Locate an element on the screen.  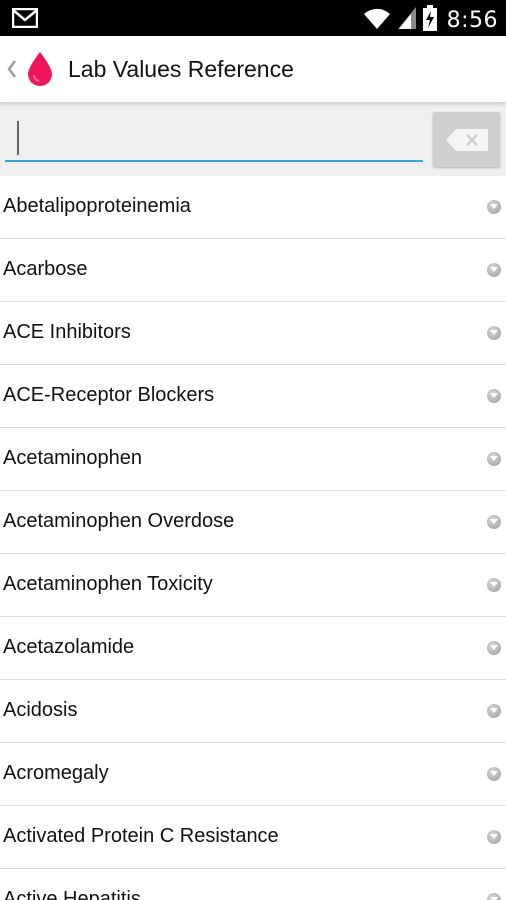
list-item-label: ACE Inhibitors is located at coordinates (67, 332).